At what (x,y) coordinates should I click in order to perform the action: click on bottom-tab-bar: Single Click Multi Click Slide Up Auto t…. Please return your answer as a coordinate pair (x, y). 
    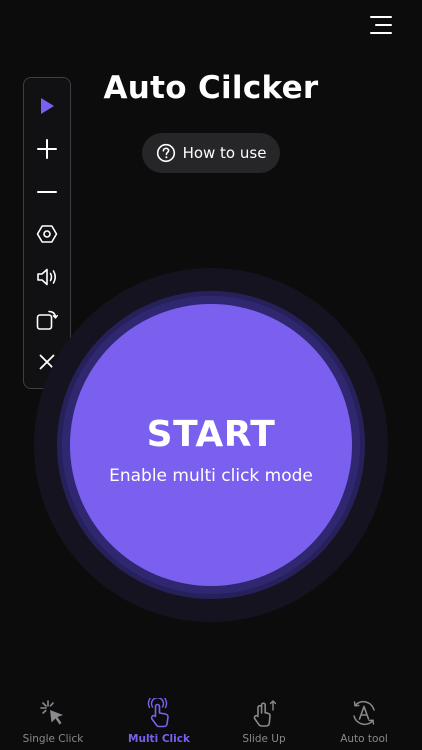
    Looking at the image, I should click on (211, 720).